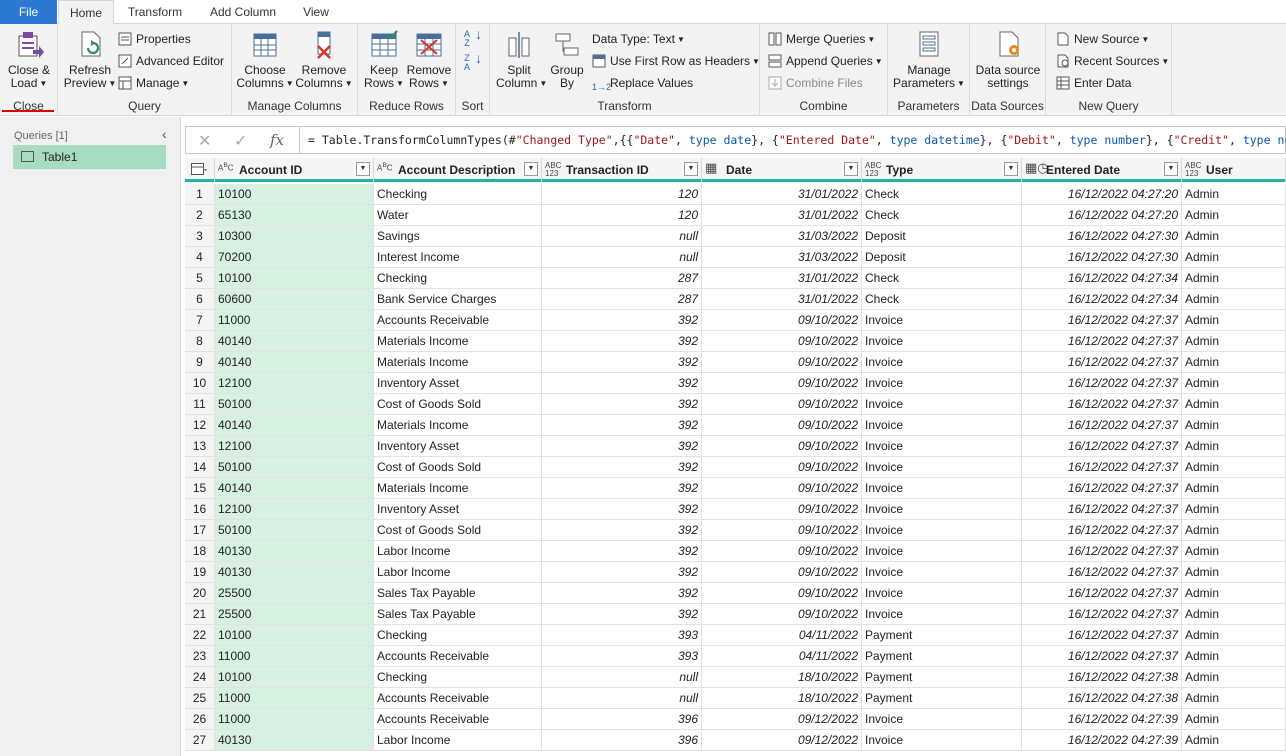  I want to click on table-cell: null, so click(622, 236).